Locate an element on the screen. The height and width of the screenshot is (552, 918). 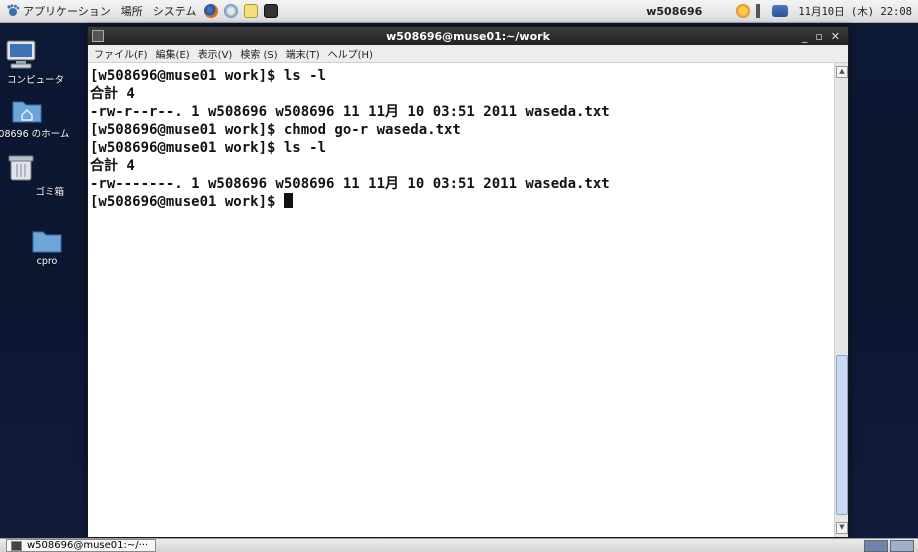
desktop-icon-computer: コンピュータ is located at coordinates (32, 63).